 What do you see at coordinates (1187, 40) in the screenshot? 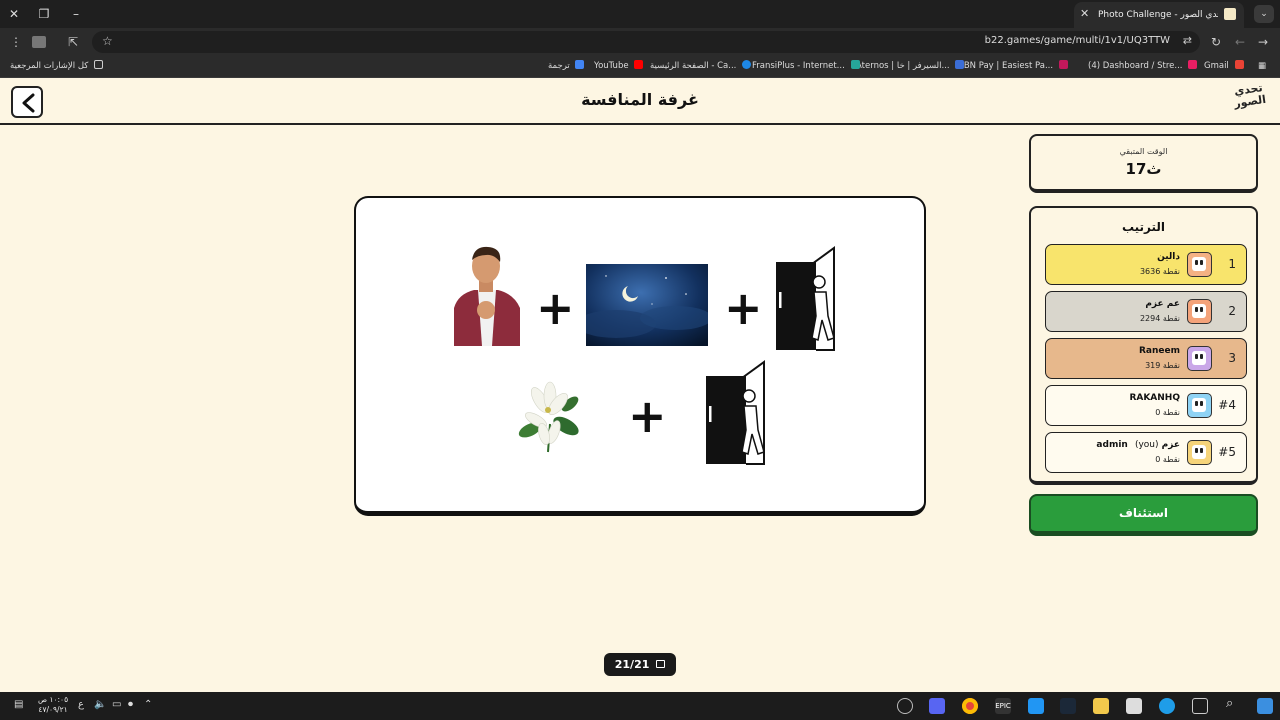
I see `site-settings-icon: ⇄` at bounding box center [1187, 40].